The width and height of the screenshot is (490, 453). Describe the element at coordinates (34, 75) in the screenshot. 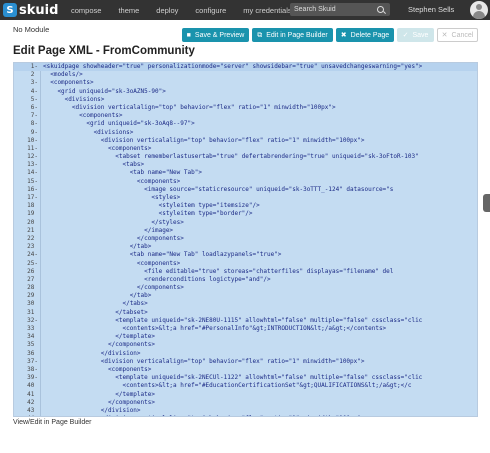

I see `line-number: 2` at that location.